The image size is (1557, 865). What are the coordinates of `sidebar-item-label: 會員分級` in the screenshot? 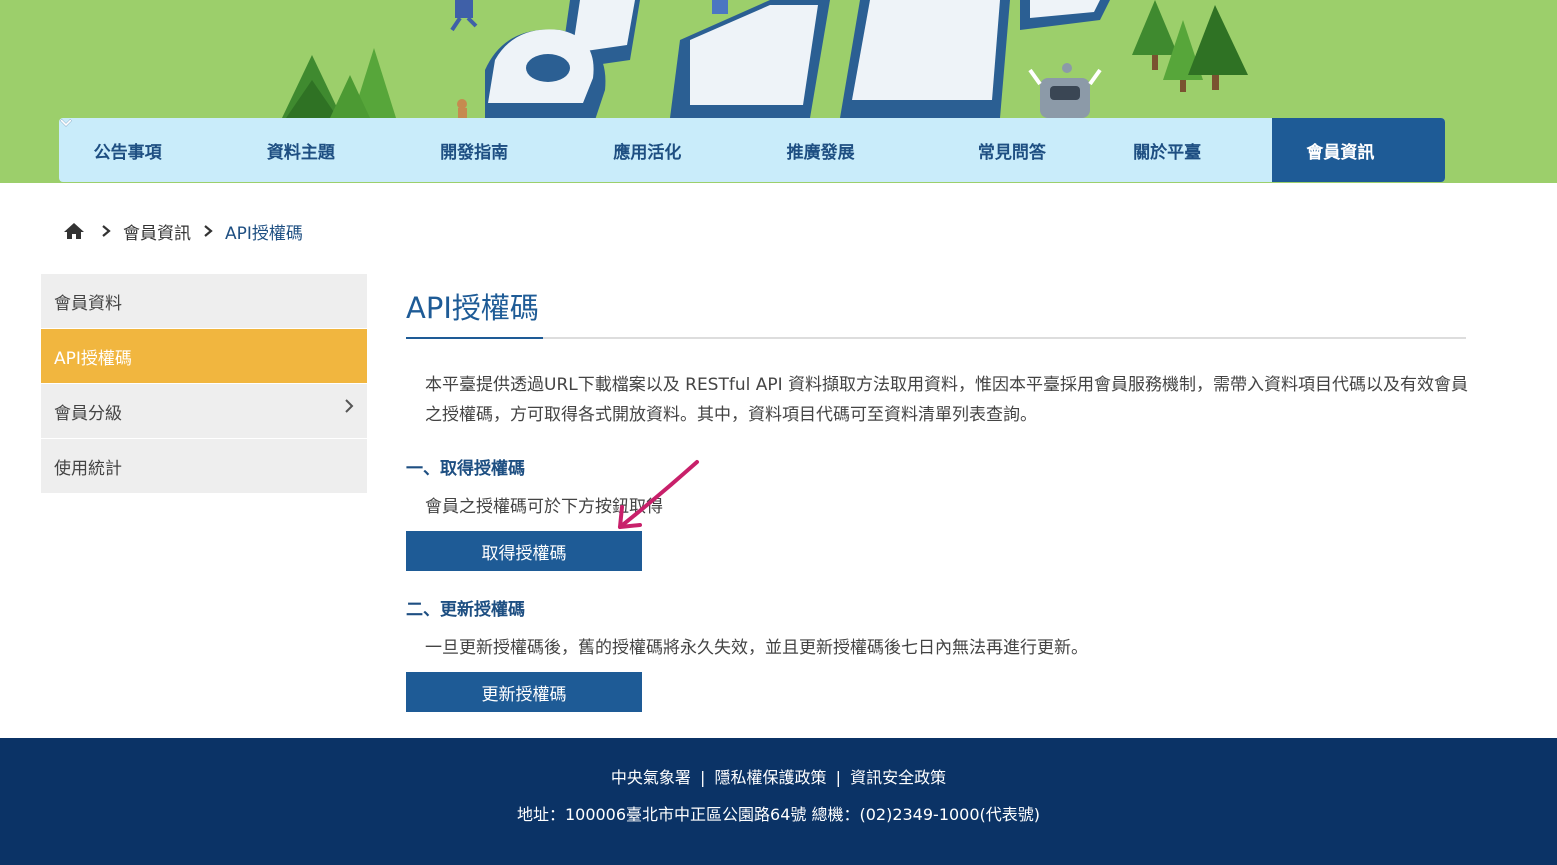 It's located at (88, 413).